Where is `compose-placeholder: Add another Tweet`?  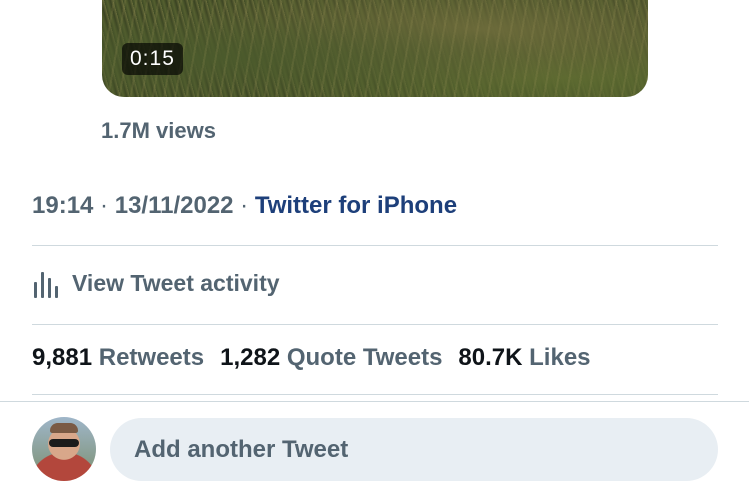 compose-placeholder: Add another Tweet is located at coordinates (241, 449).